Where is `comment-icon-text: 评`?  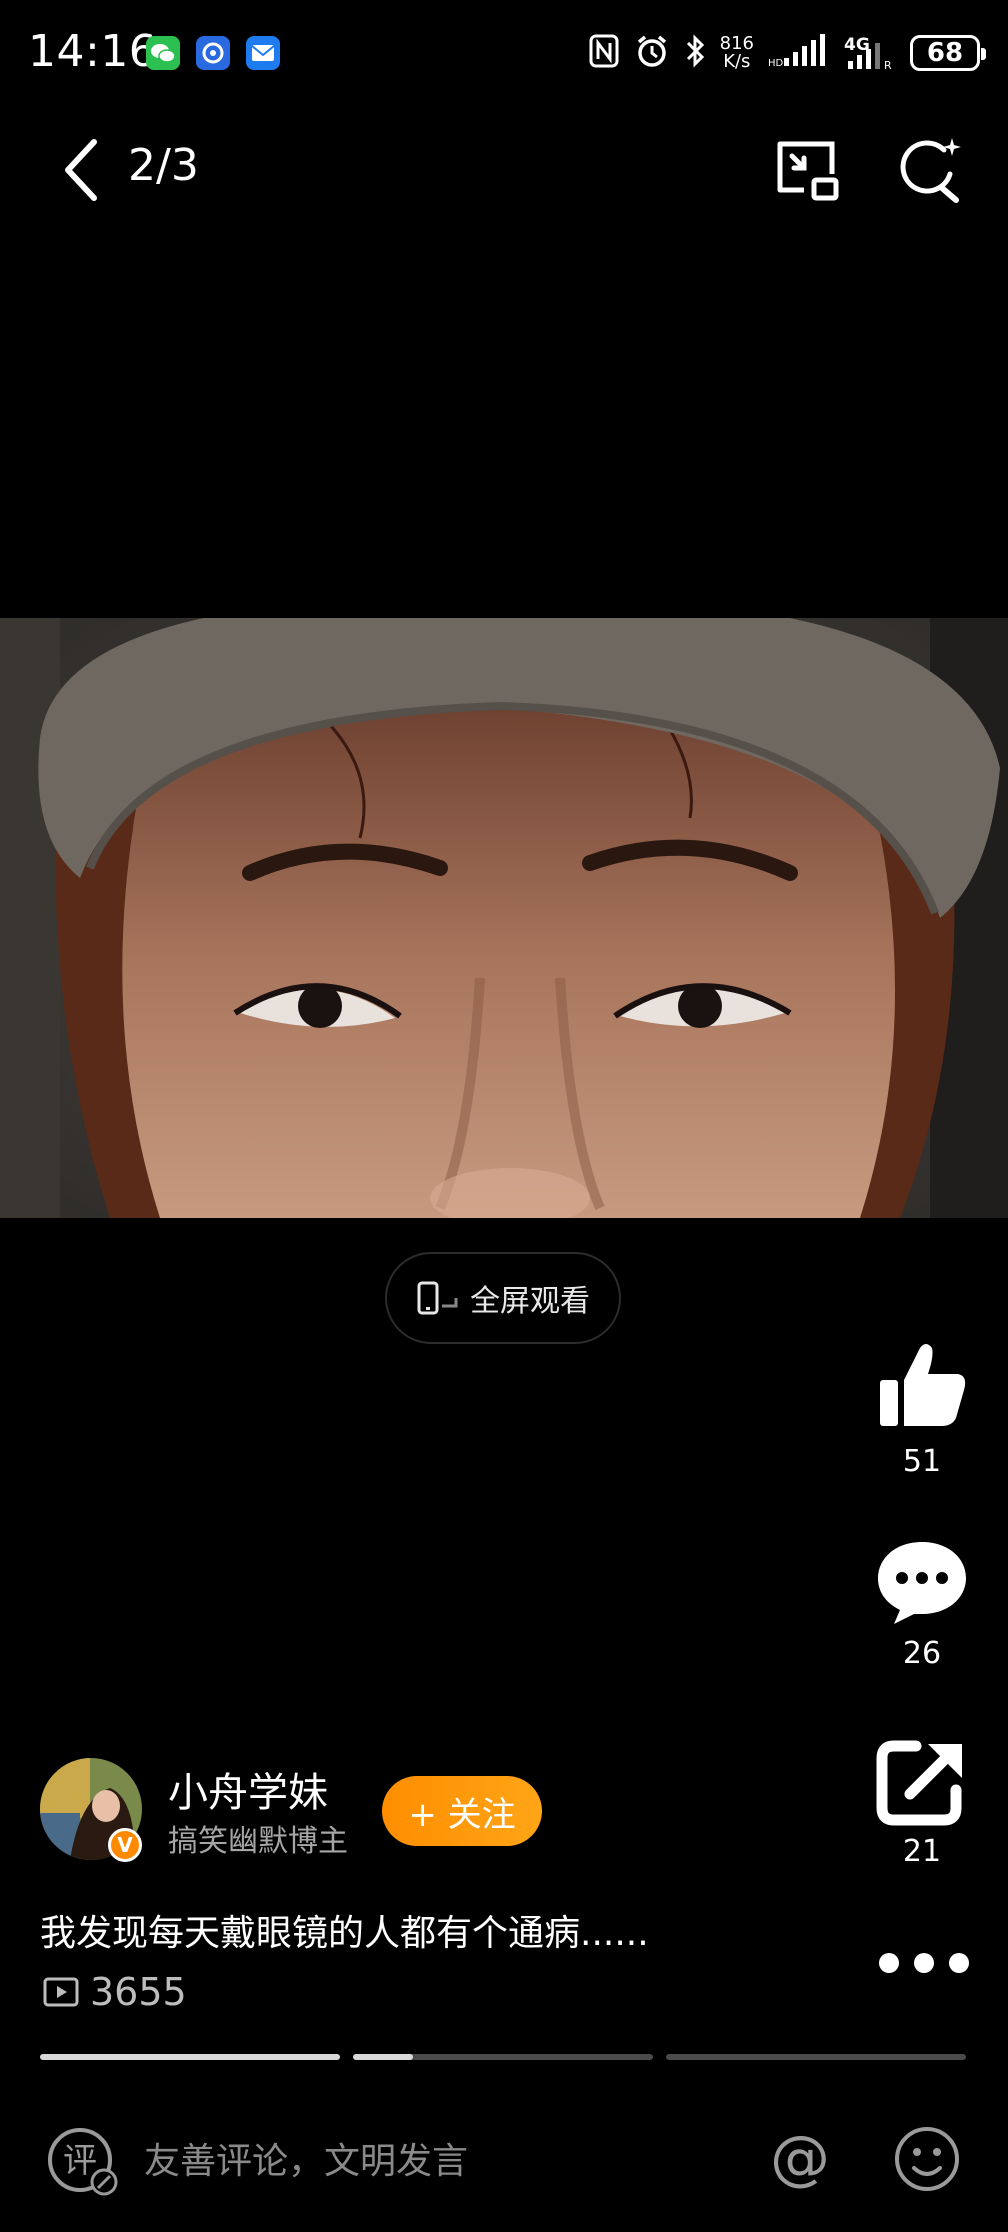 comment-icon-text: 评 is located at coordinates (80, 2161).